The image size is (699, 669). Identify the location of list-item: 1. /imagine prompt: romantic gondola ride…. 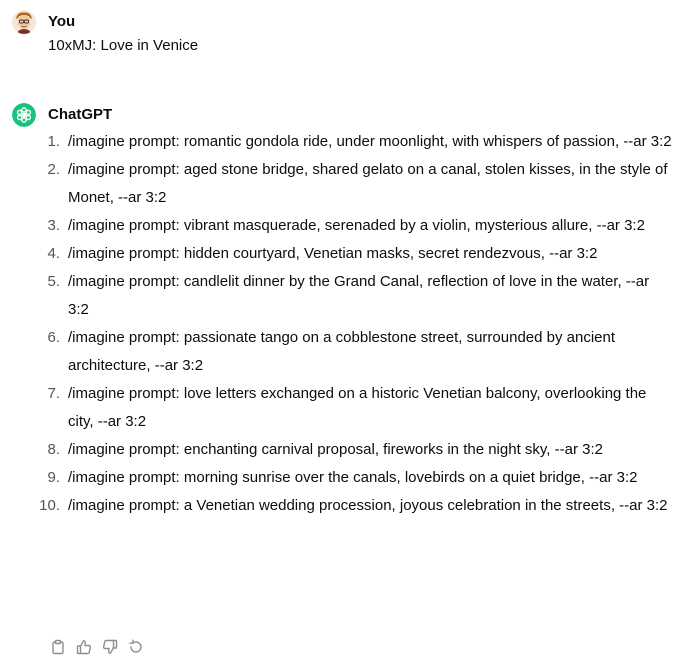
(359, 142).